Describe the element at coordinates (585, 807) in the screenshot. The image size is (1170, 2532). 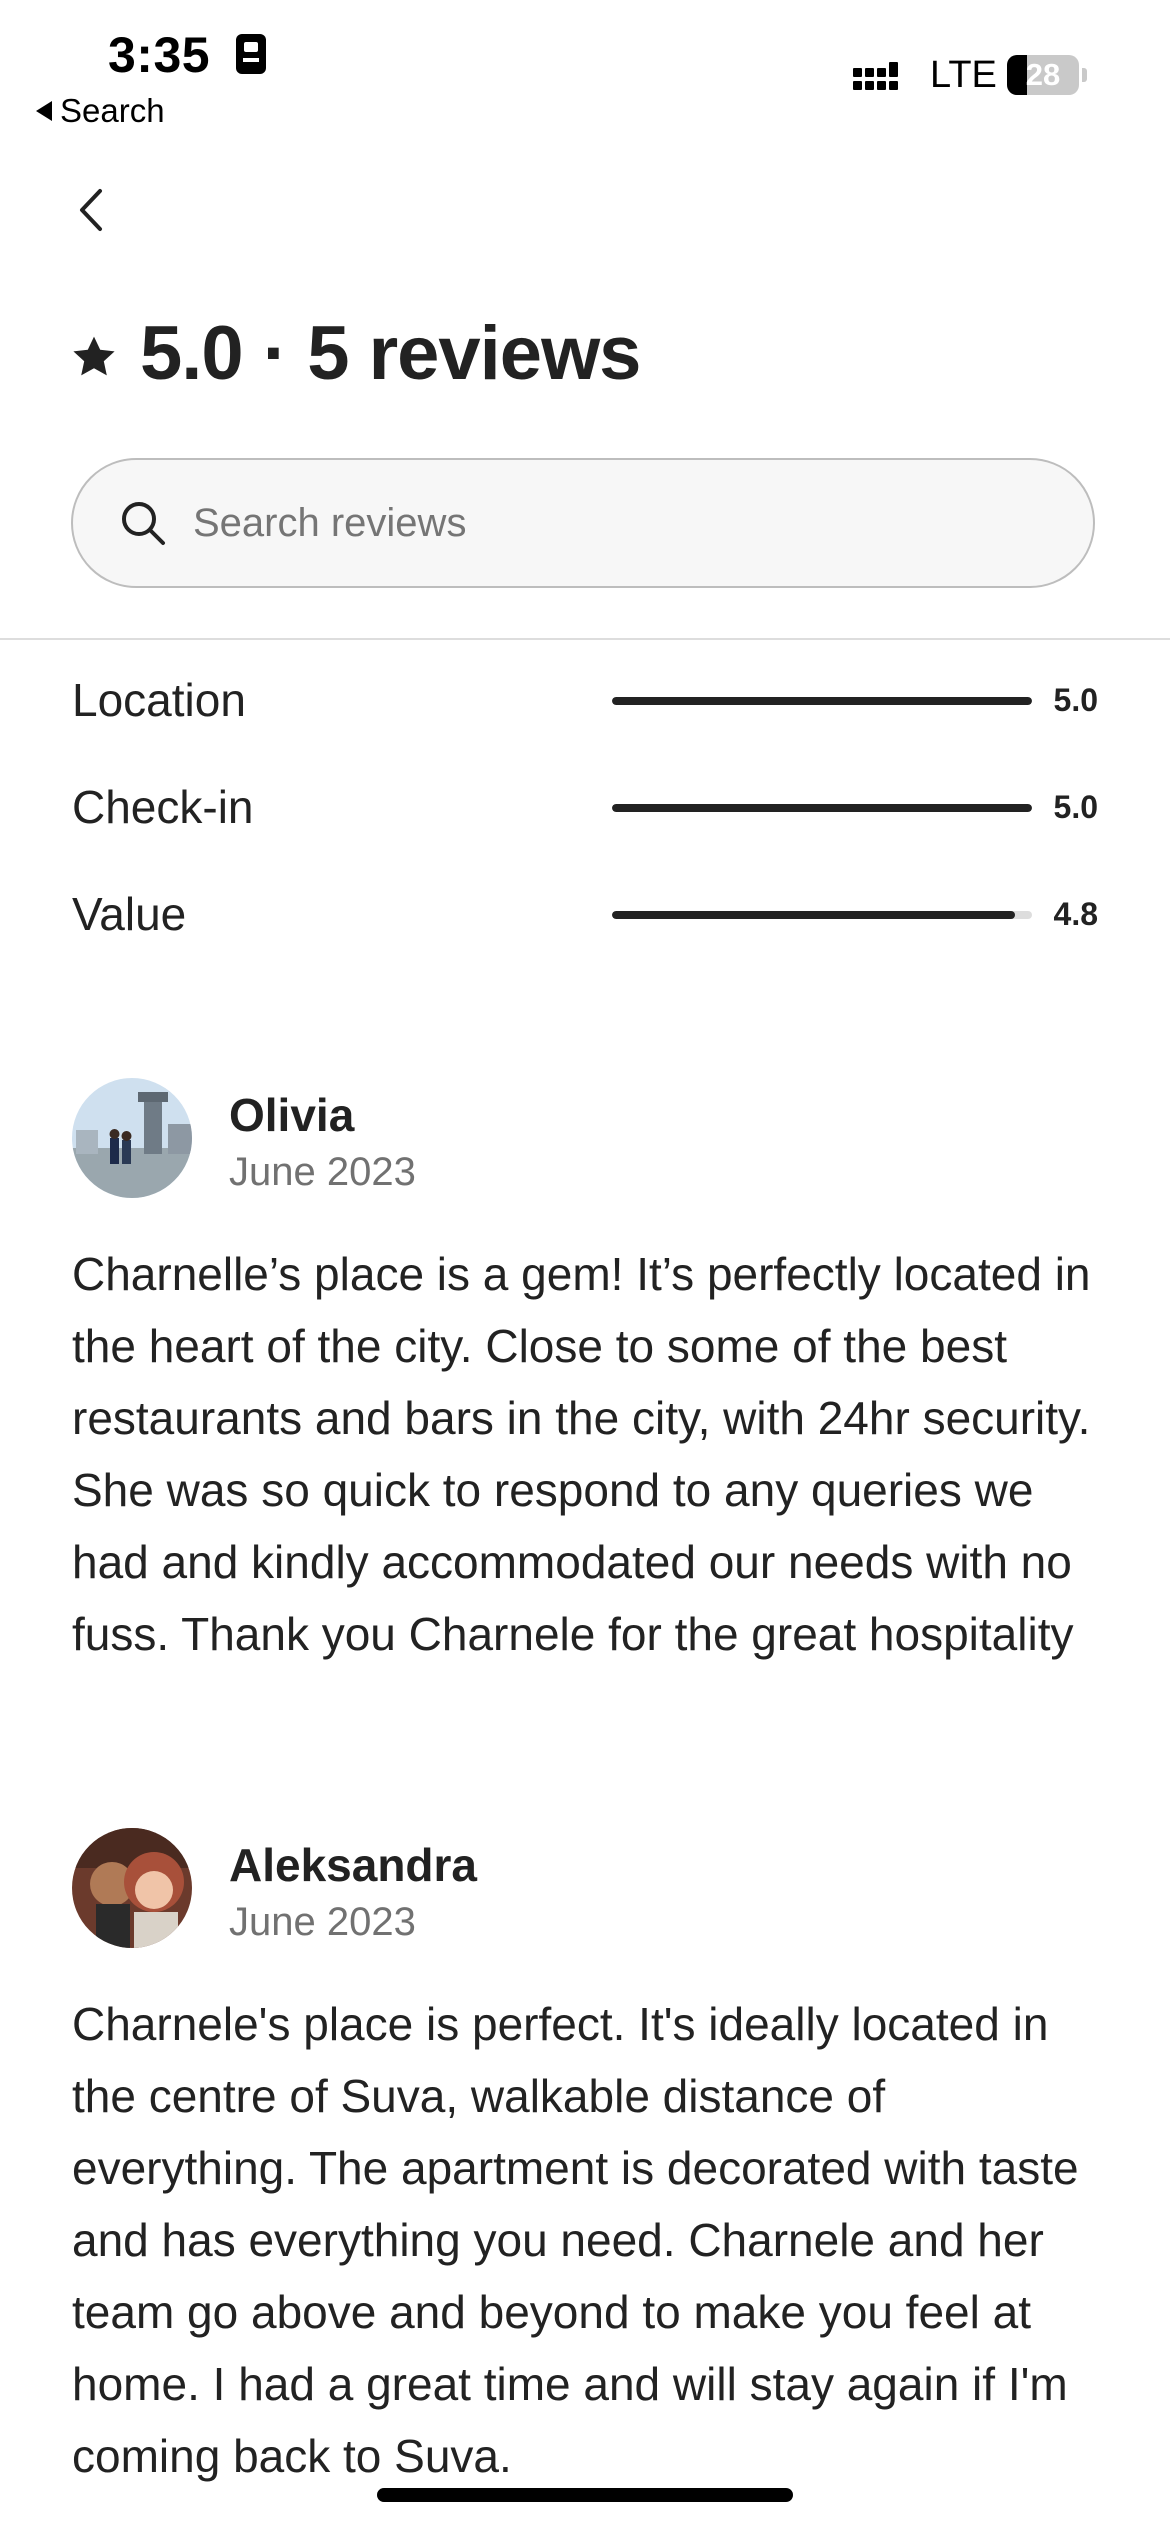
I see `category-row-check-in: Check-in 5.0` at that location.